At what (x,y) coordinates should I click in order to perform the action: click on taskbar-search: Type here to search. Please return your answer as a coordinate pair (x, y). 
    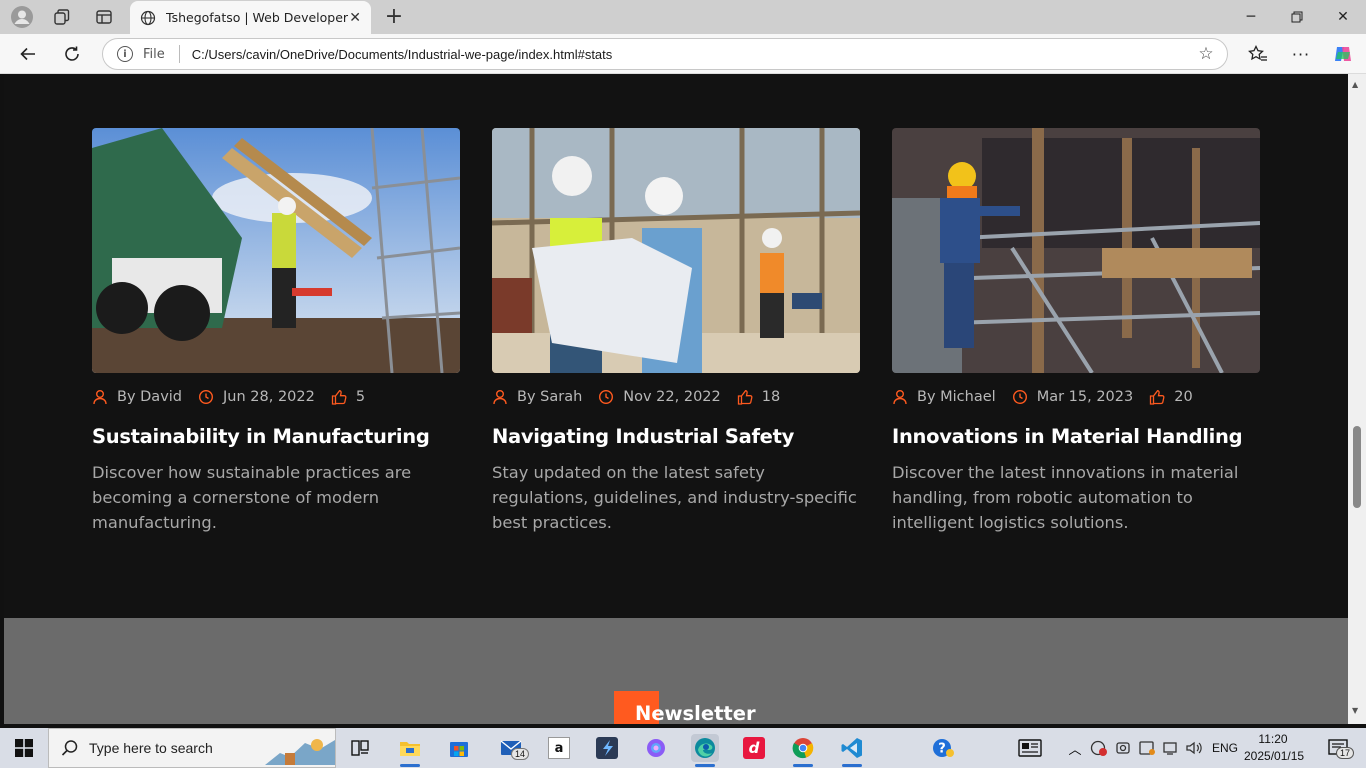
    Looking at the image, I should click on (192, 748).